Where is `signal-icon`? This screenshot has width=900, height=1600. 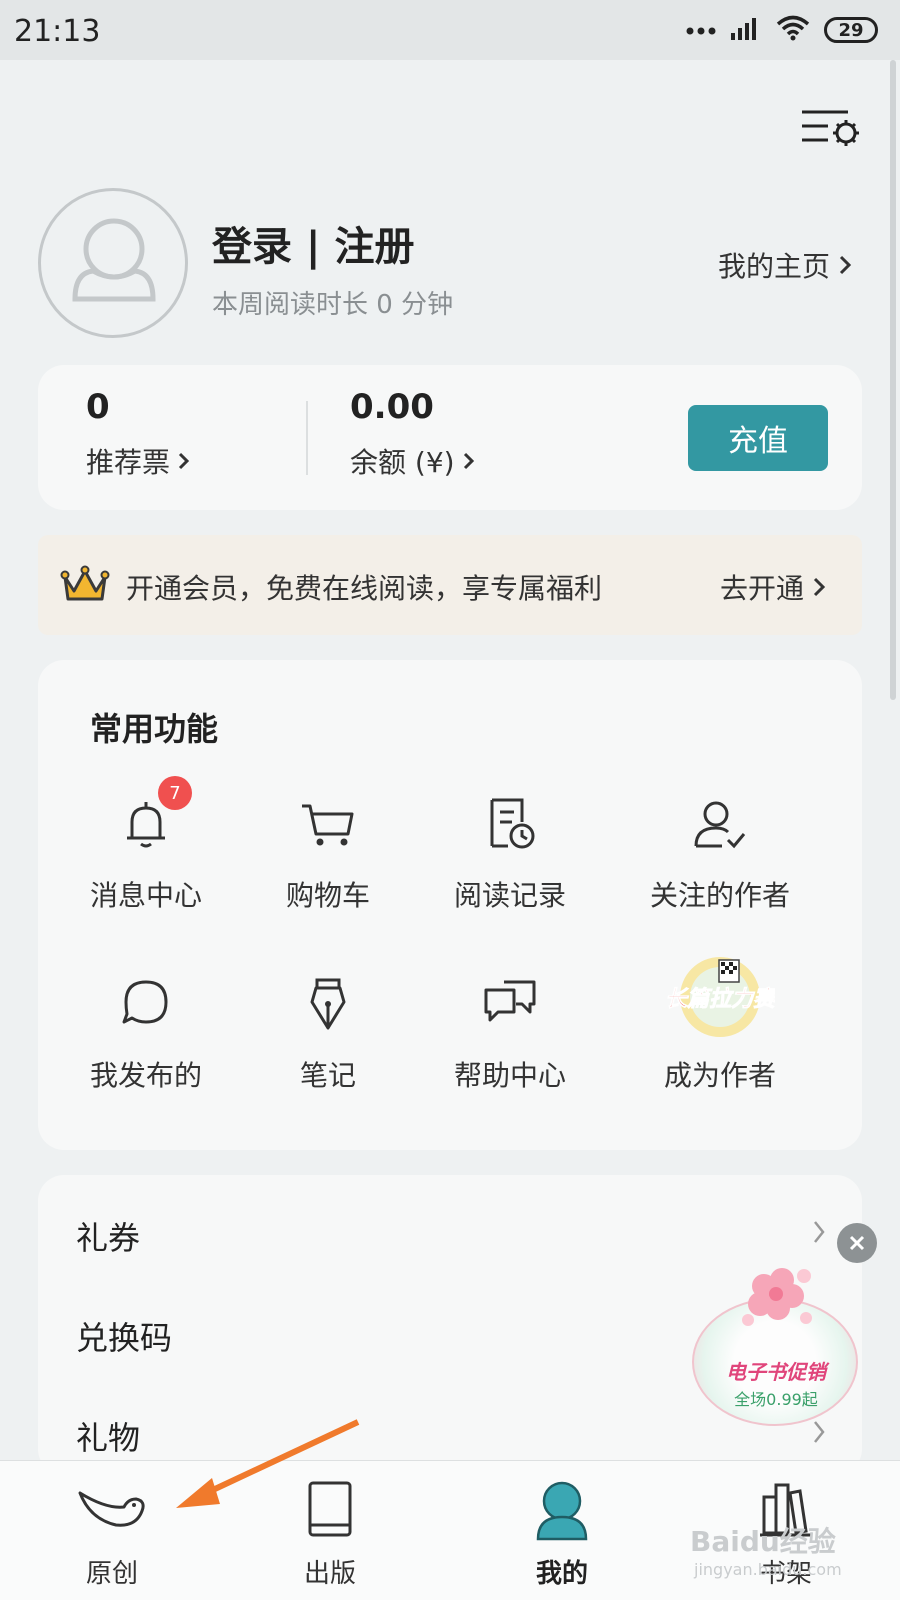 signal-icon is located at coordinates (746, 30).